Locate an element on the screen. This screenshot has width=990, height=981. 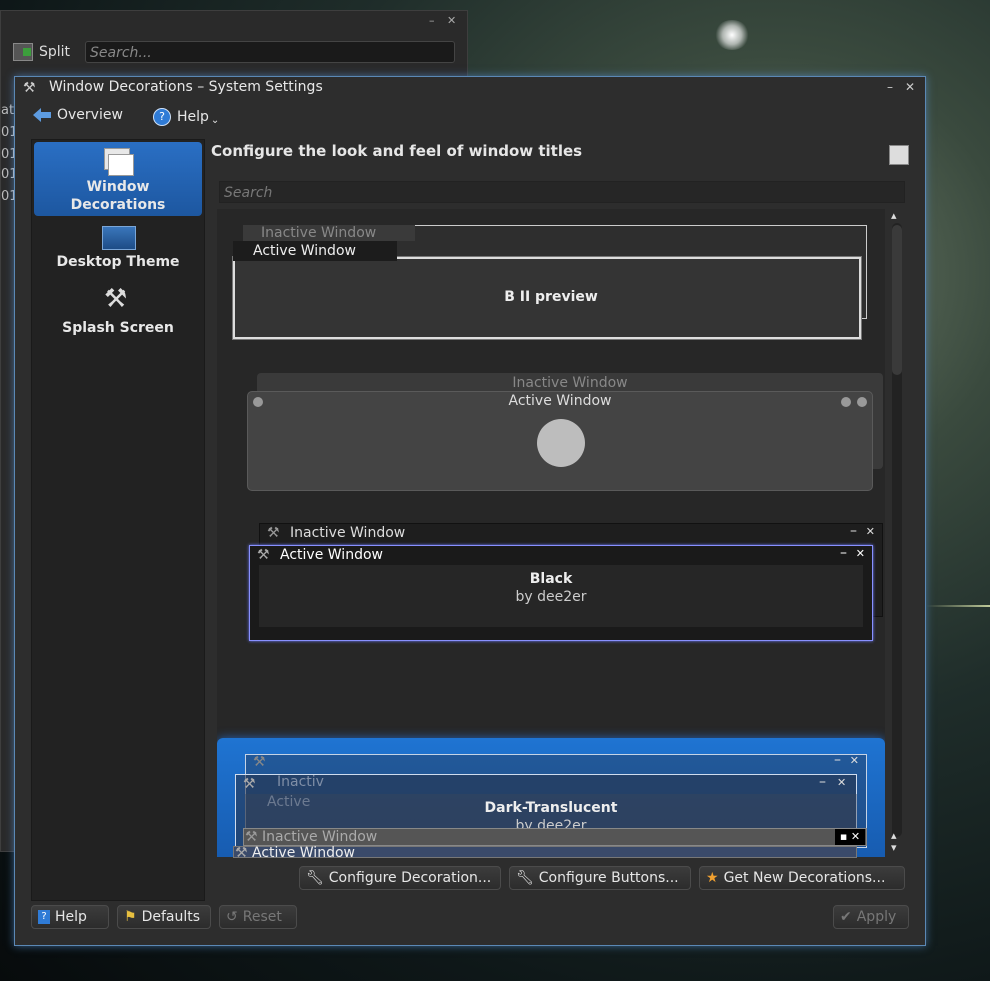
minimize-icon is located at coordinates (846, 402).